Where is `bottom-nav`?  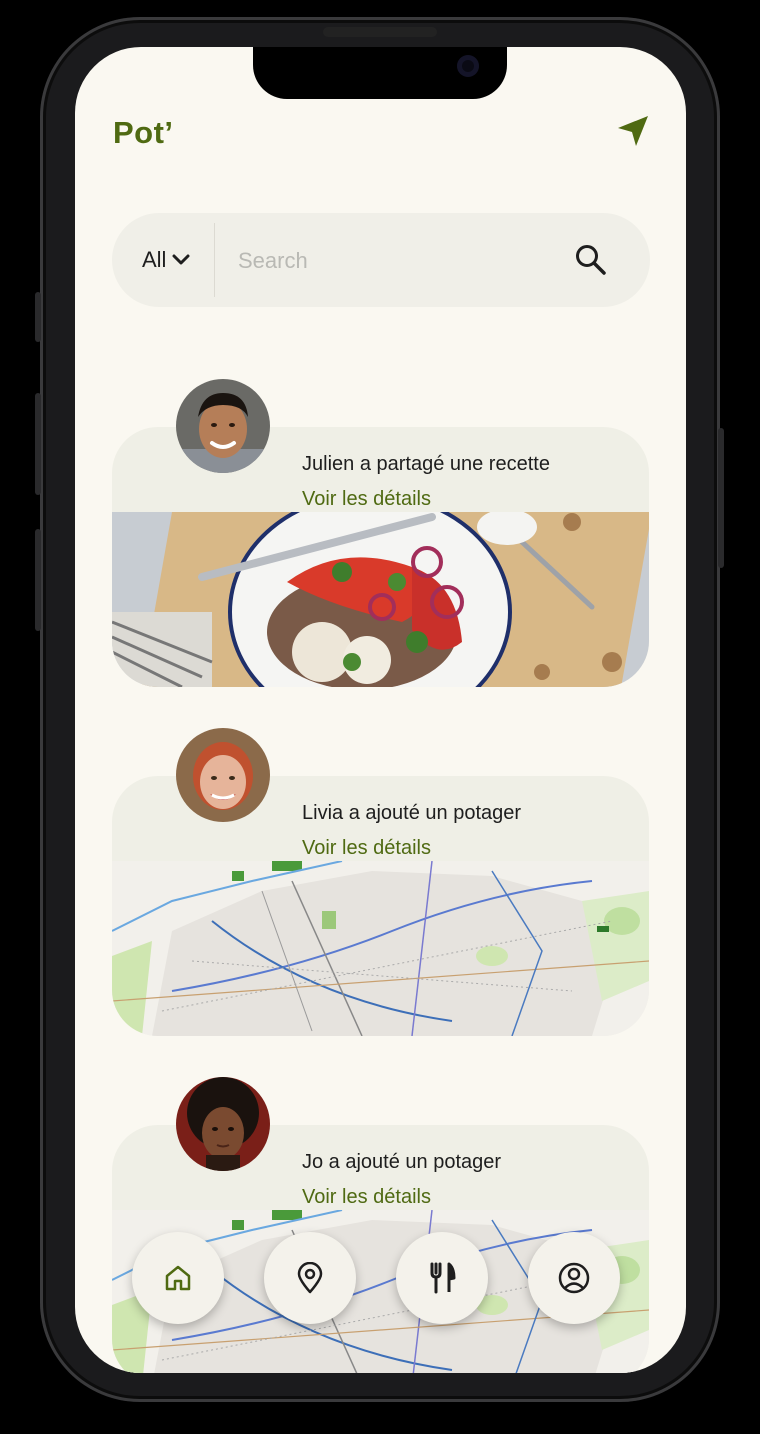 bottom-nav is located at coordinates (380, 1282).